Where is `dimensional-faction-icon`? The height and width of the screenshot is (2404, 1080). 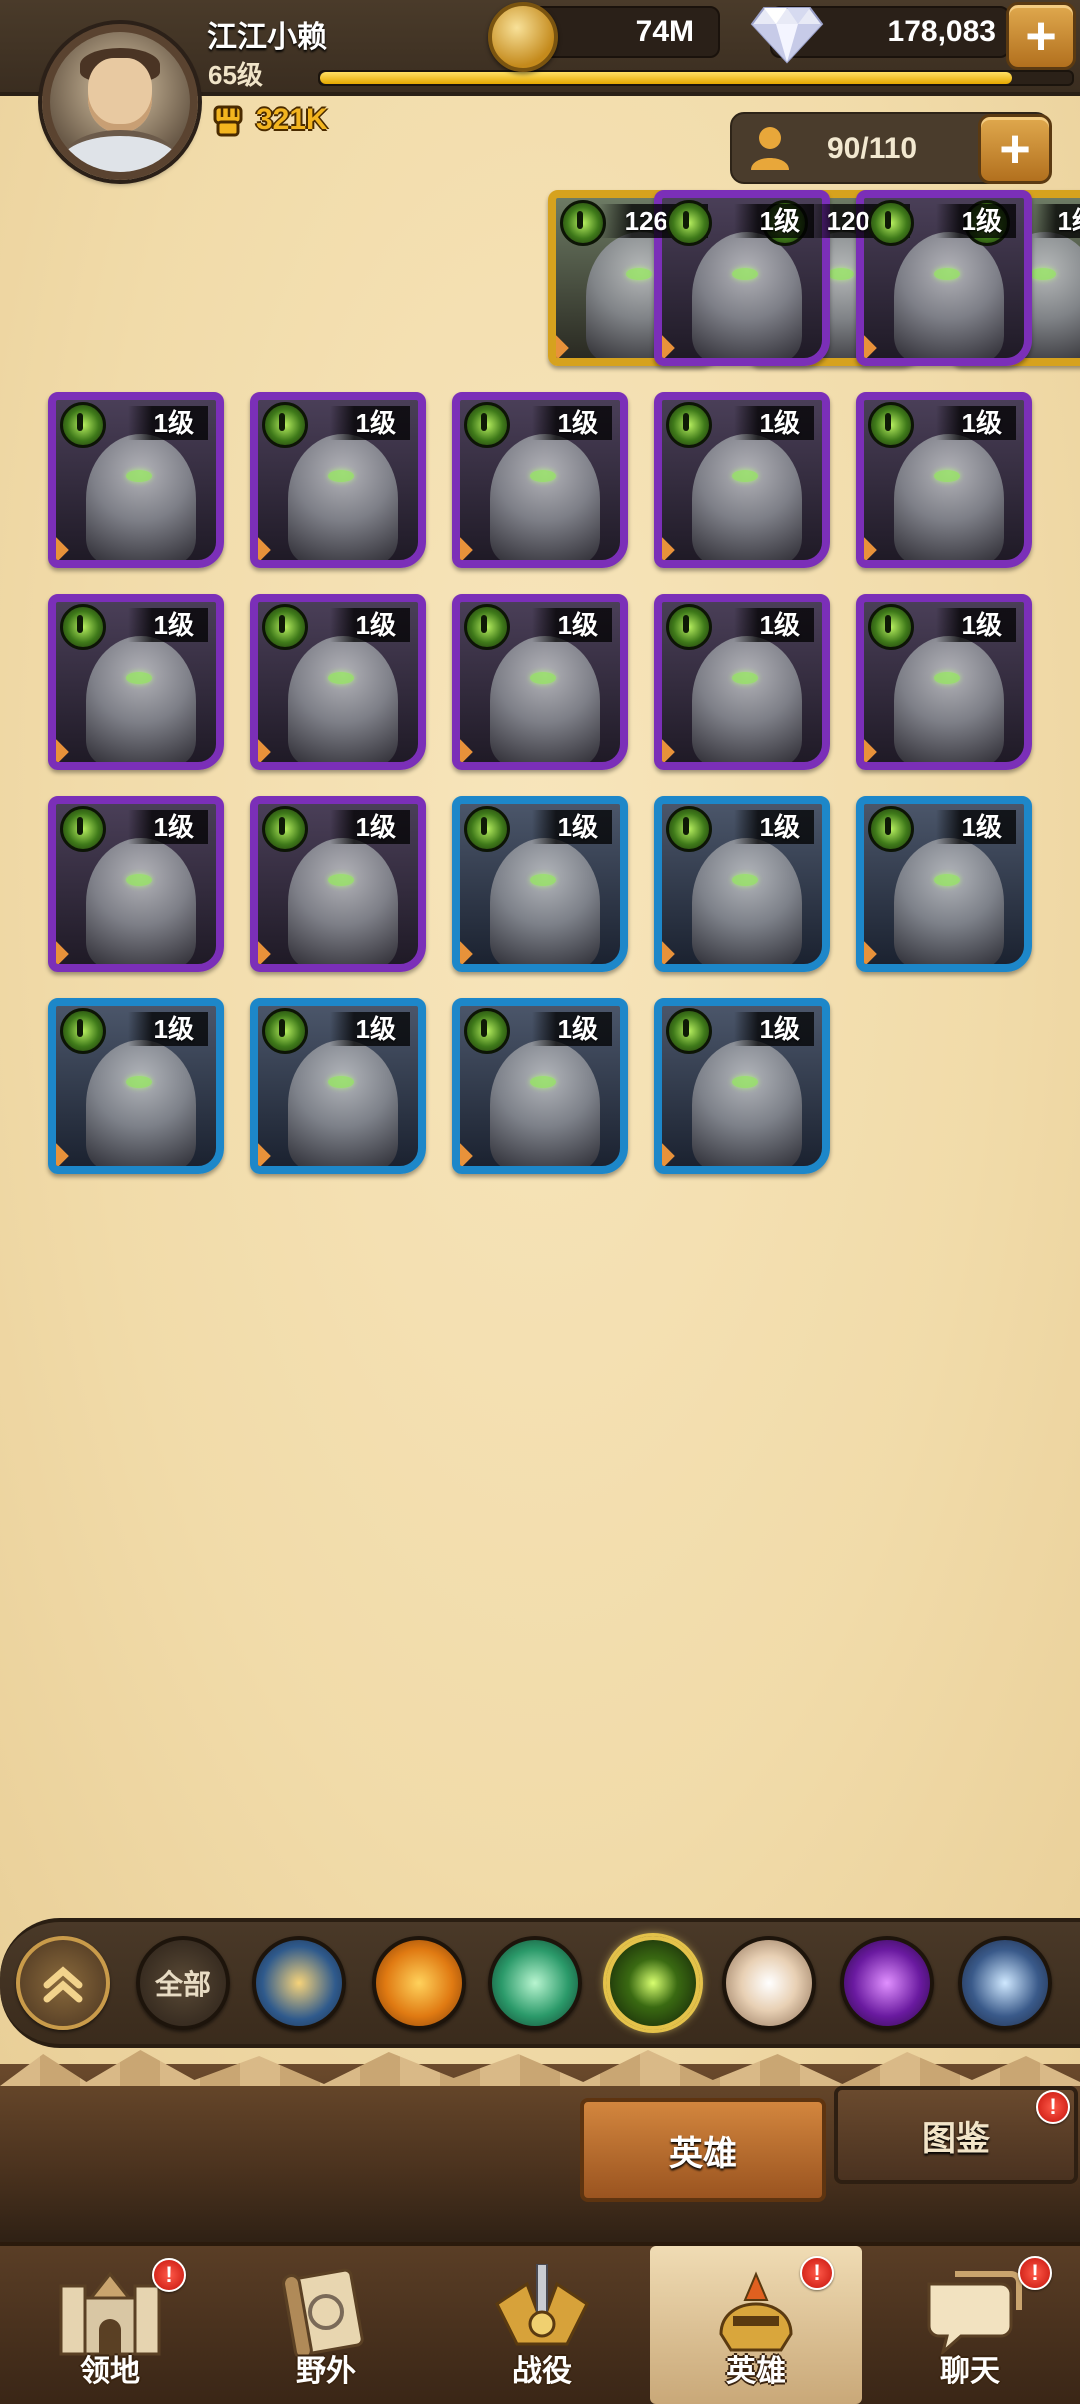 dimensional-faction-icon is located at coordinates (1005, 1983).